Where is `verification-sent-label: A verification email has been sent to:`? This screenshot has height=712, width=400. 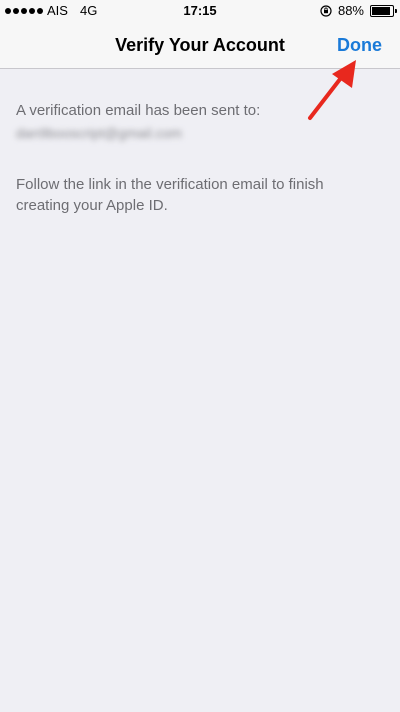
verification-sent-label: A verification email has been sent to: is located at coordinates (138, 110).